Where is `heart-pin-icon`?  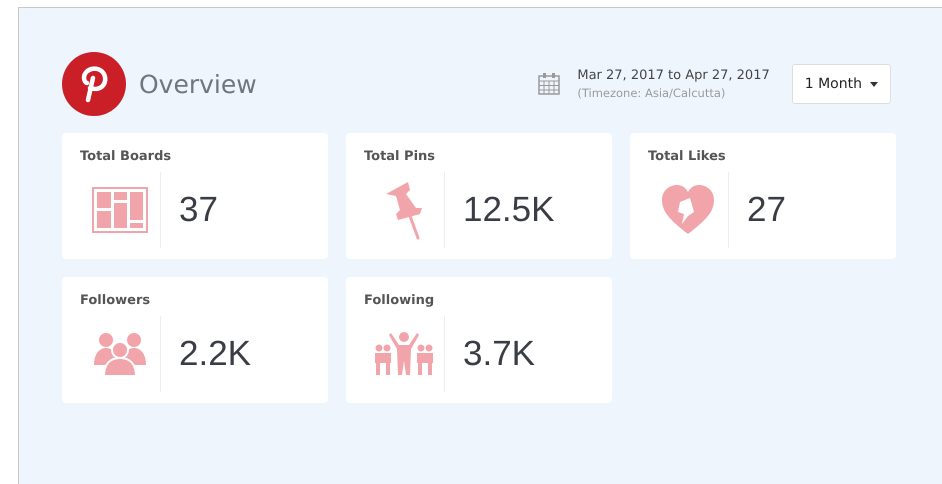
heart-pin-icon is located at coordinates (688, 210).